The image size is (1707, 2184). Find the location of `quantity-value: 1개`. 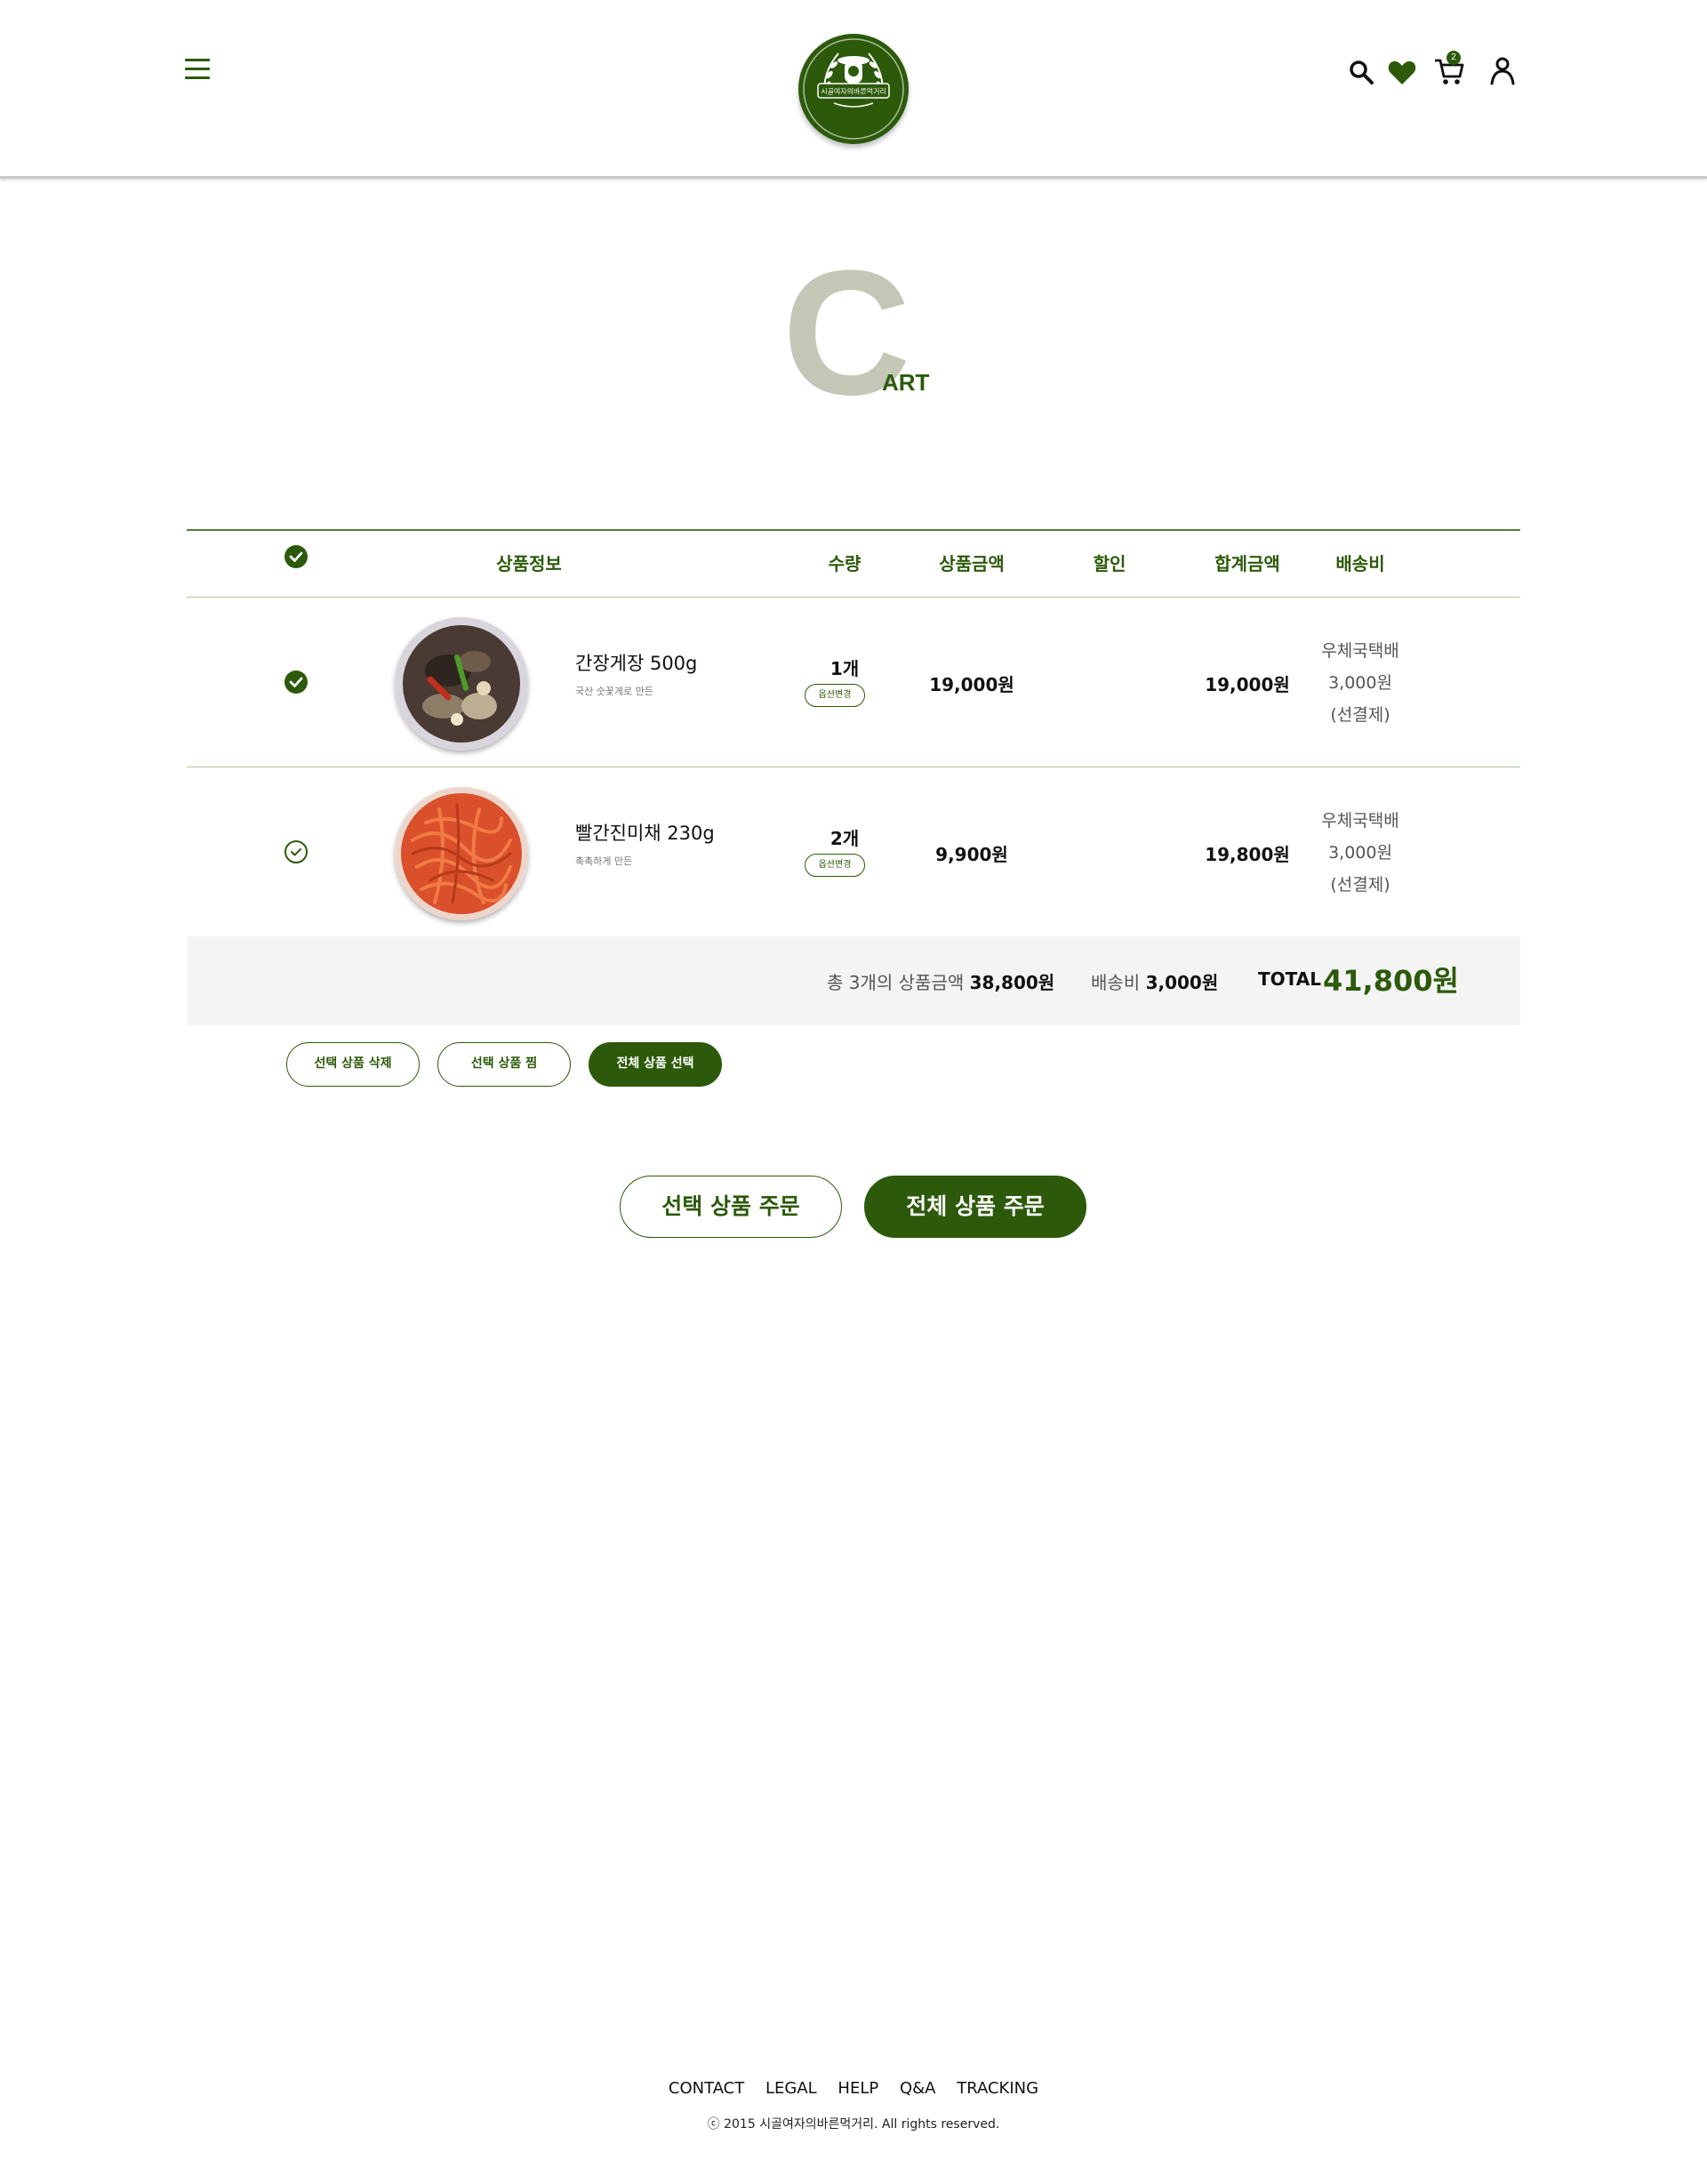

quantity-value: 1개 is located at coordinates (845, 668).